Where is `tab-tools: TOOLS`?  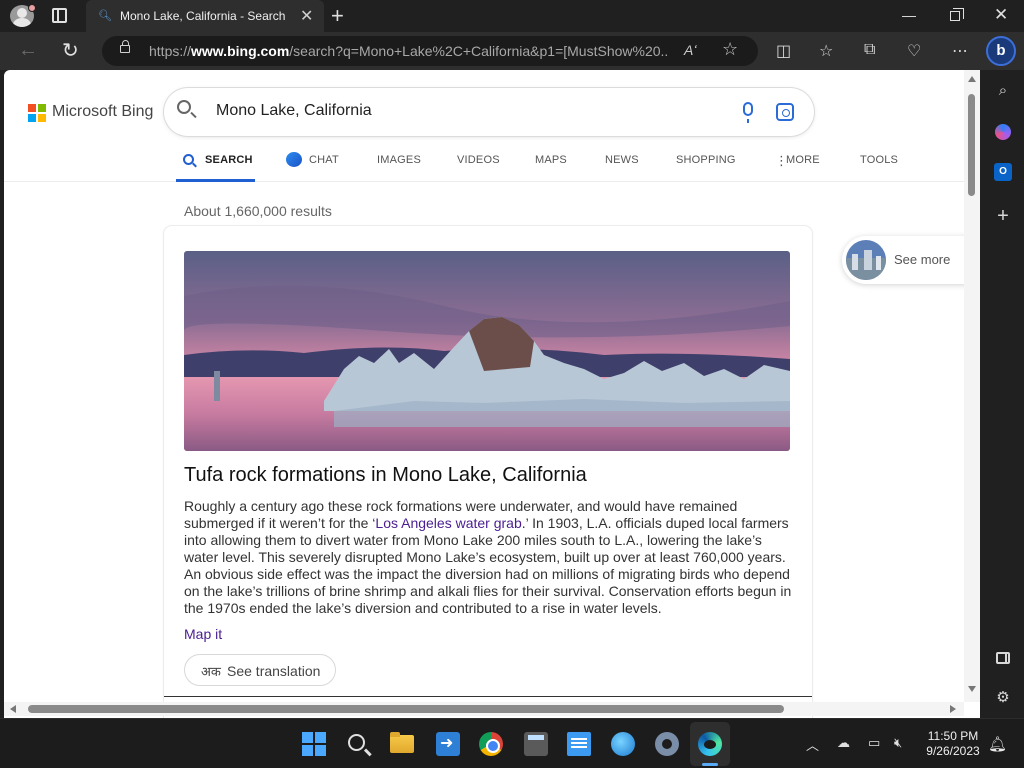 tab-tools: TOOLS is located at coordinates (879, 160).